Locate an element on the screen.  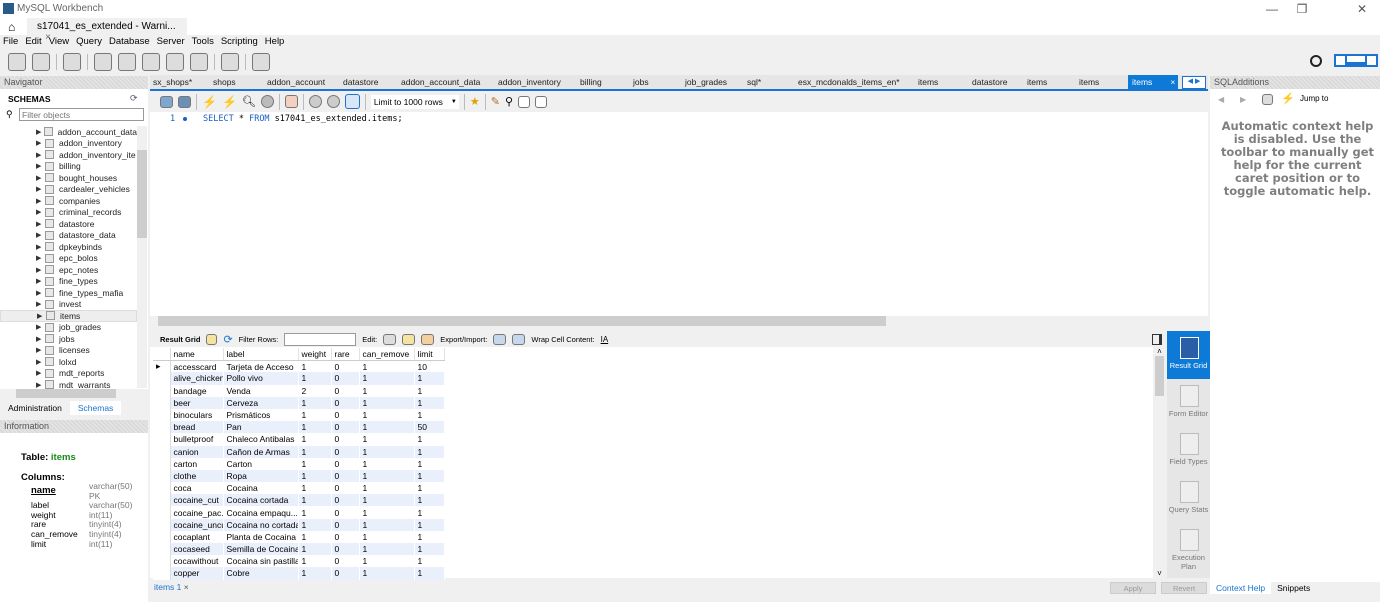
side-button-field-types: Field Types is located at coordinates (1188, 451).